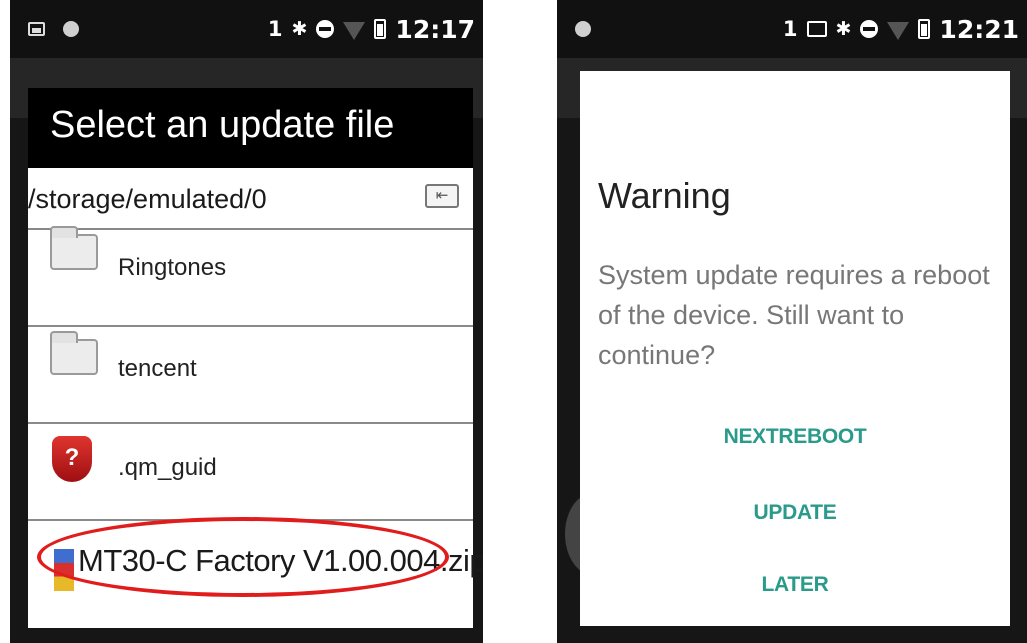 The height and width of the screenshot is (643, 1027). What do you see at coordinates (250, 375) in the screenshot?
I see `file-item-tencent: tencent` at bounding box center [250, 375].